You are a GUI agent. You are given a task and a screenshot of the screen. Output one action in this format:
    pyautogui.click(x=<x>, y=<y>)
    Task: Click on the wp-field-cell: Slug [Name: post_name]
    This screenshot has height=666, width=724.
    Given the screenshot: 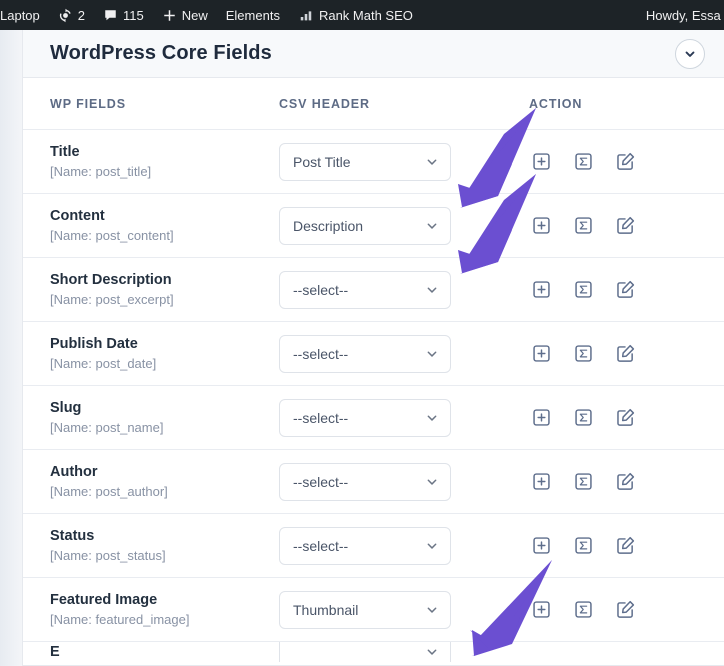 What is the action you would take?
    pyautogui.click(x=164, y=418)
    